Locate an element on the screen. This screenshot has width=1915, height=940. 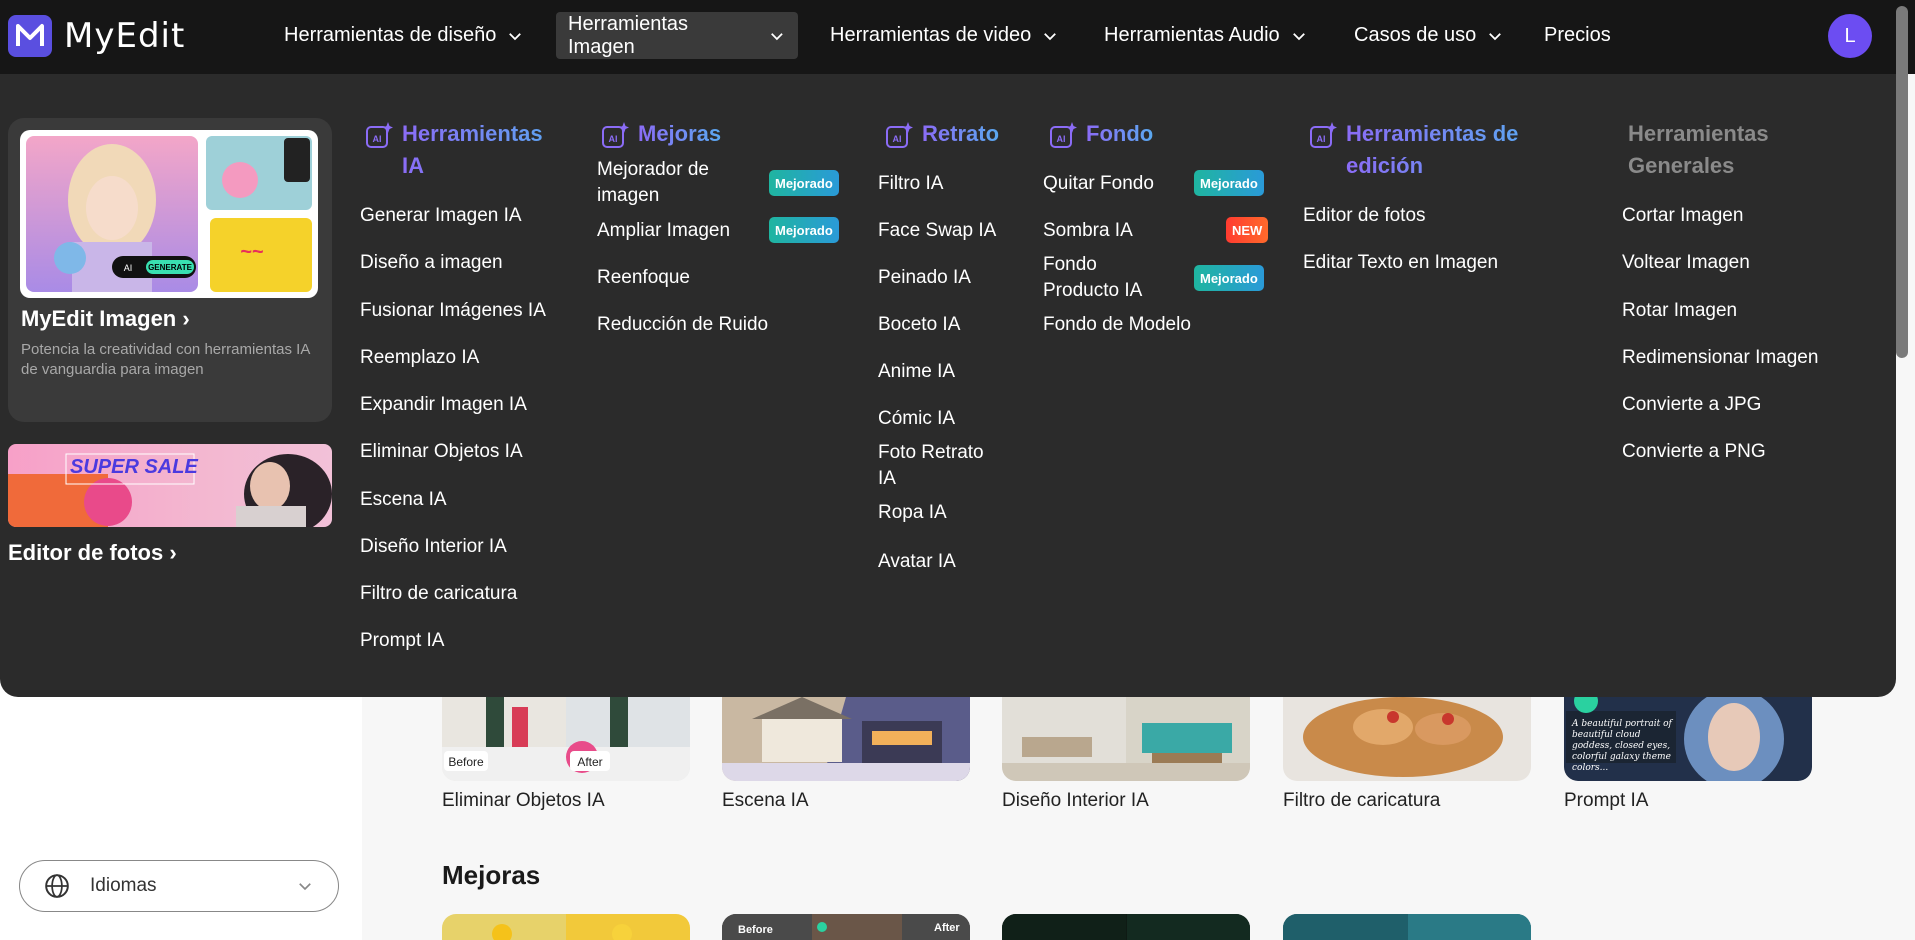
menu-item-ropa-ia: Ropa IA is located at coordinates (912, 513).